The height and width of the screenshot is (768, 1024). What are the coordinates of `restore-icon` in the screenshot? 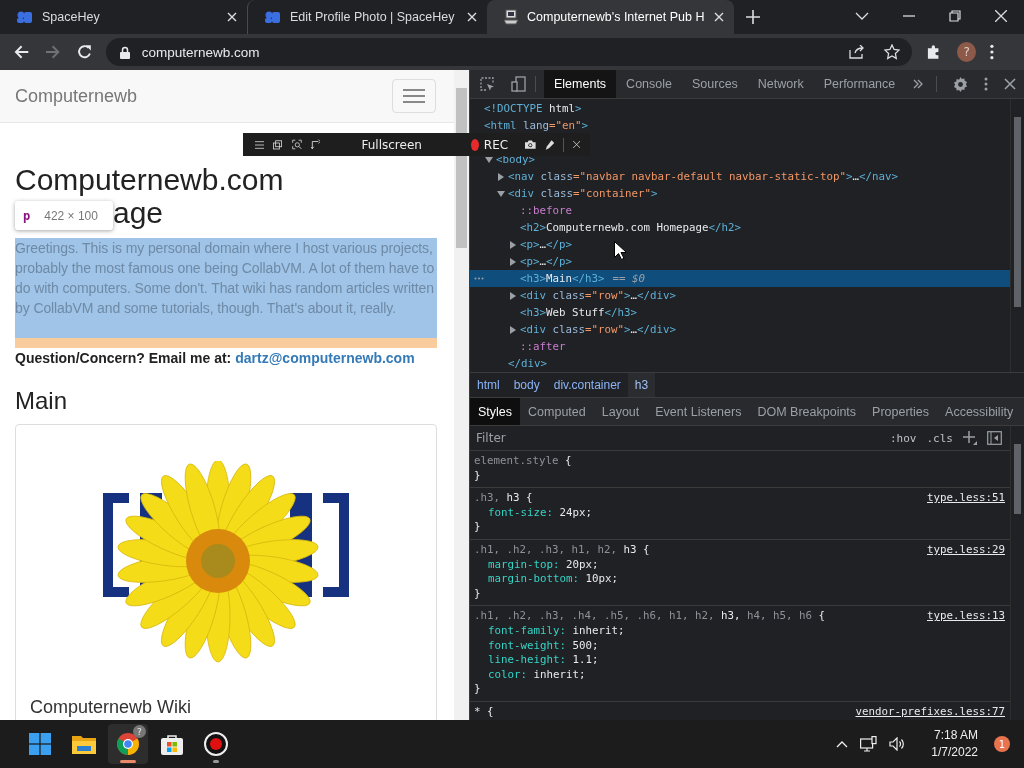 It's located at (955, 16).